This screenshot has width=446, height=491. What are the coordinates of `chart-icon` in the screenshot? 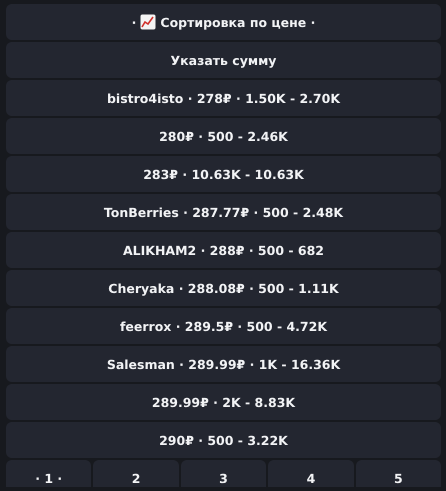 It's located at (148, 22).